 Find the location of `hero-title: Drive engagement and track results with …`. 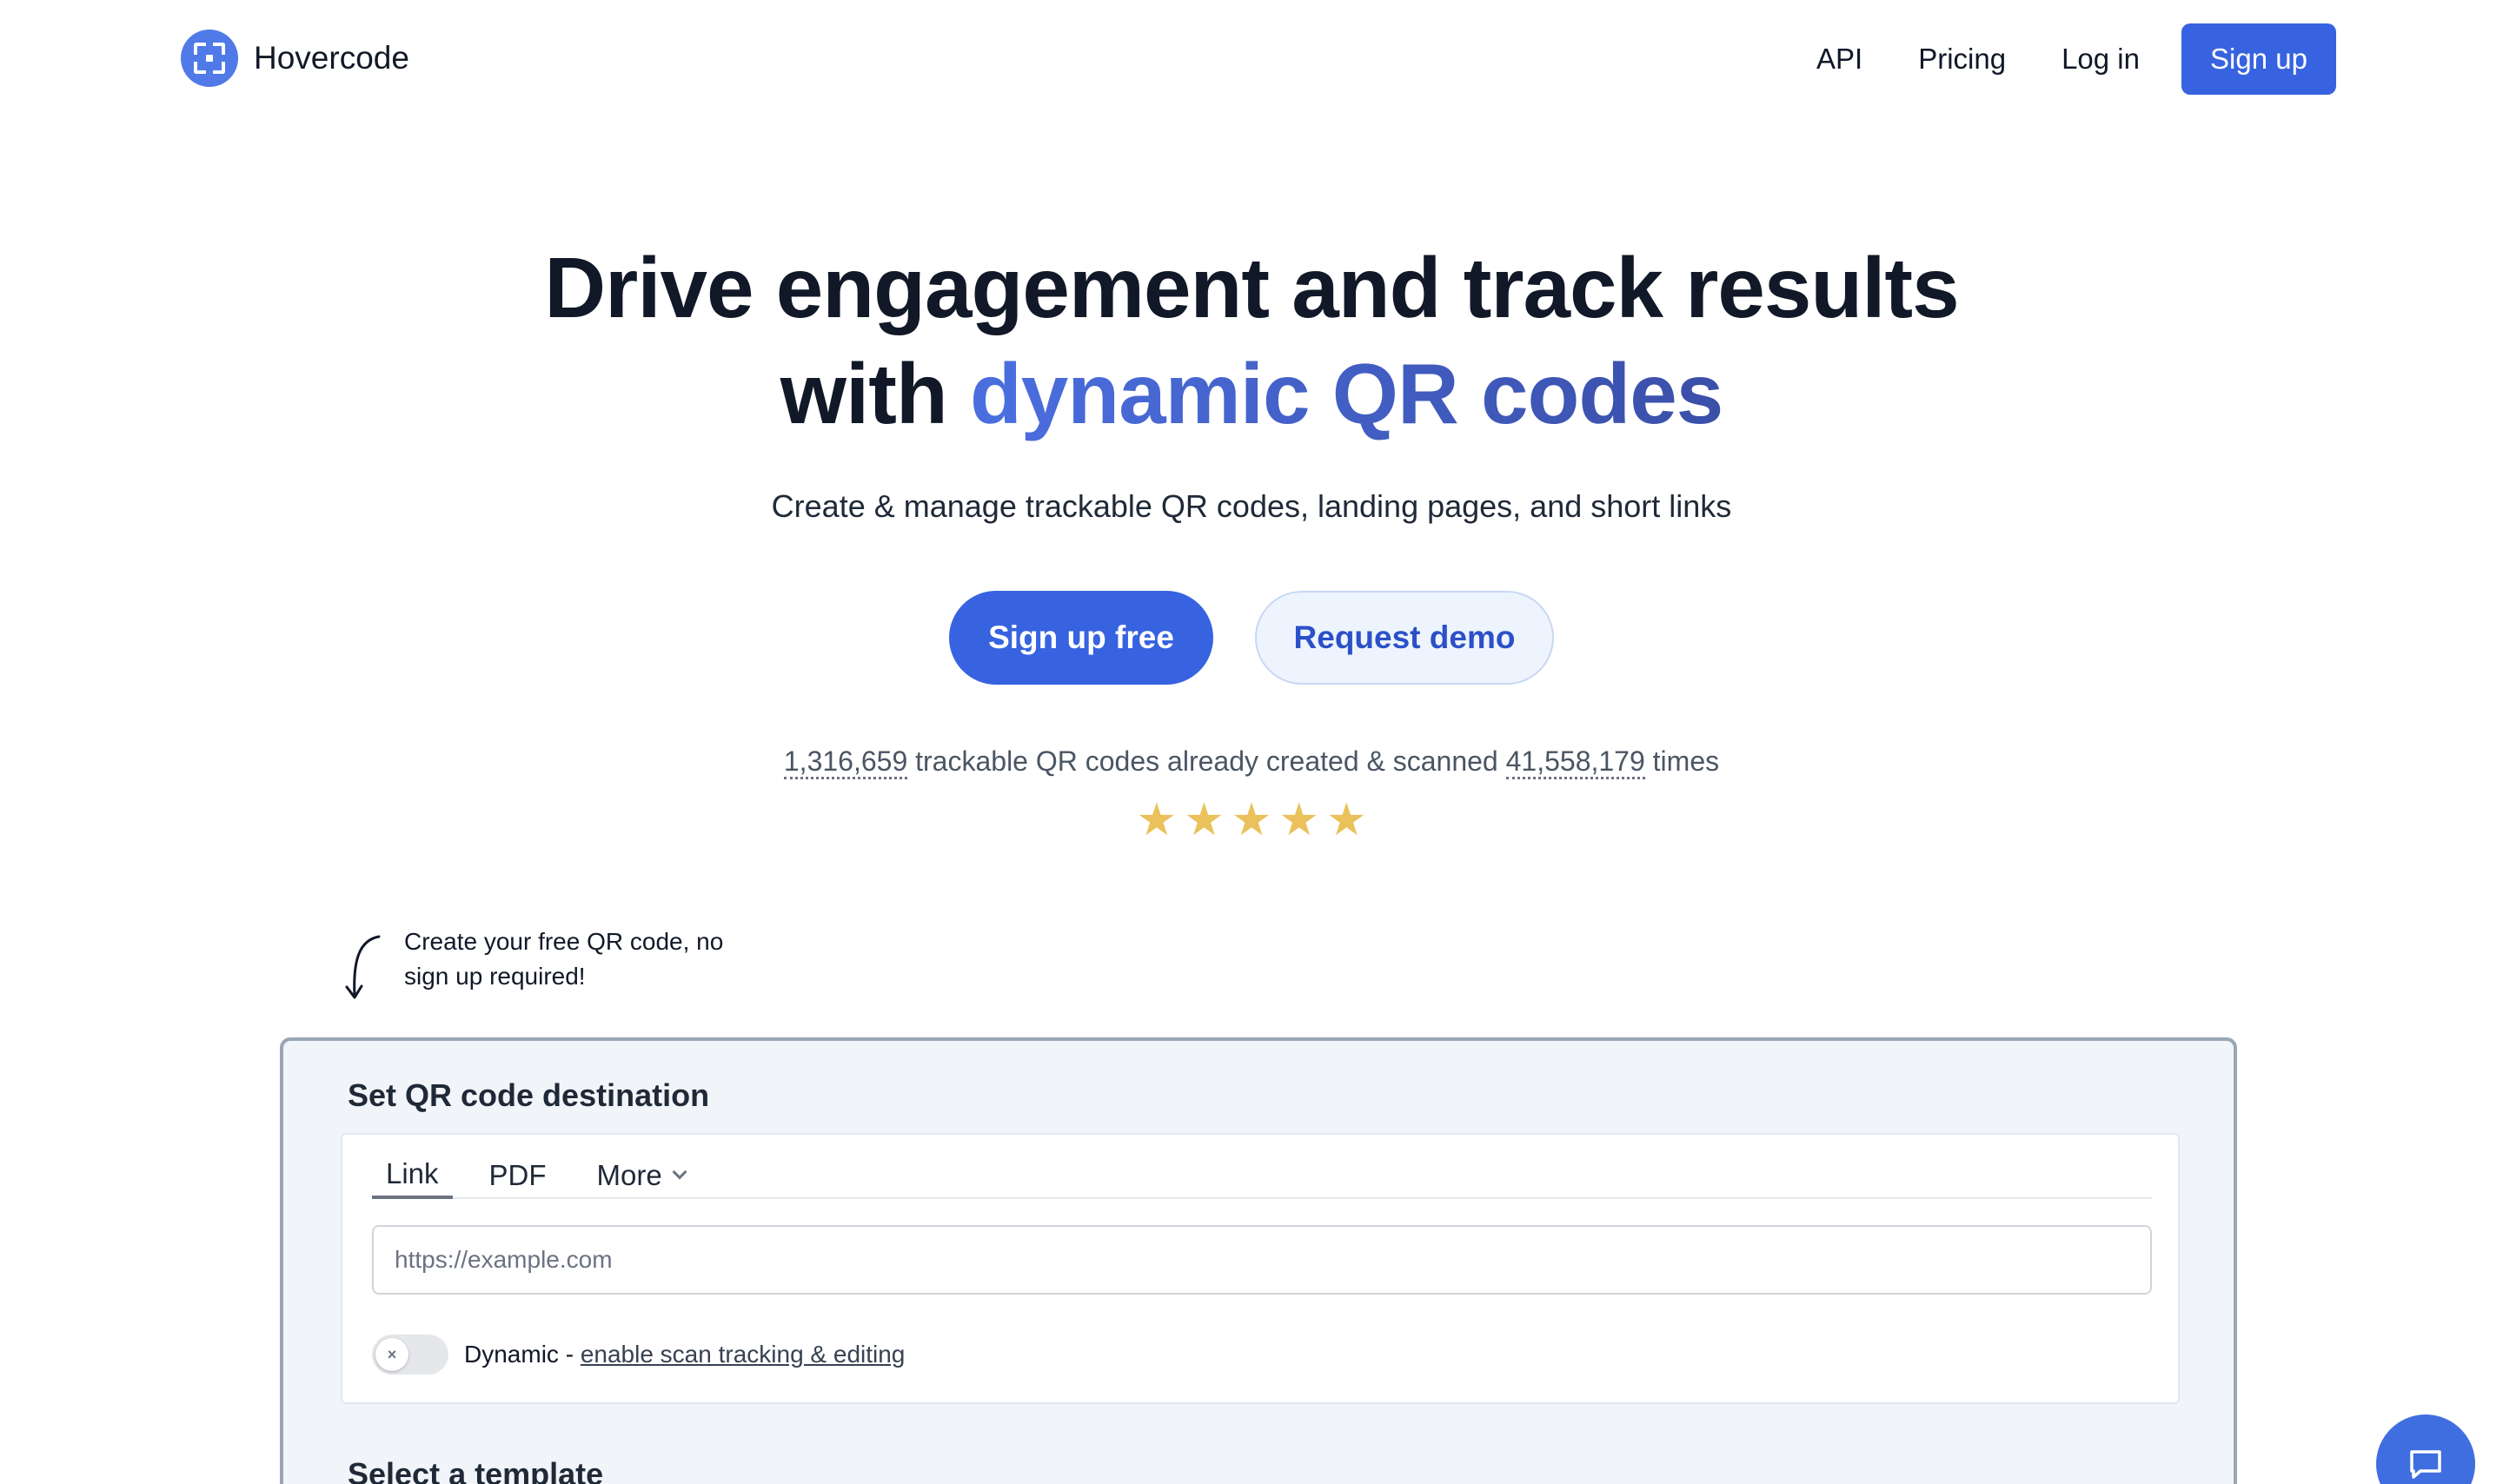

hero-title: Drive engagement and track results with … is located at coordinates (1251, 341).